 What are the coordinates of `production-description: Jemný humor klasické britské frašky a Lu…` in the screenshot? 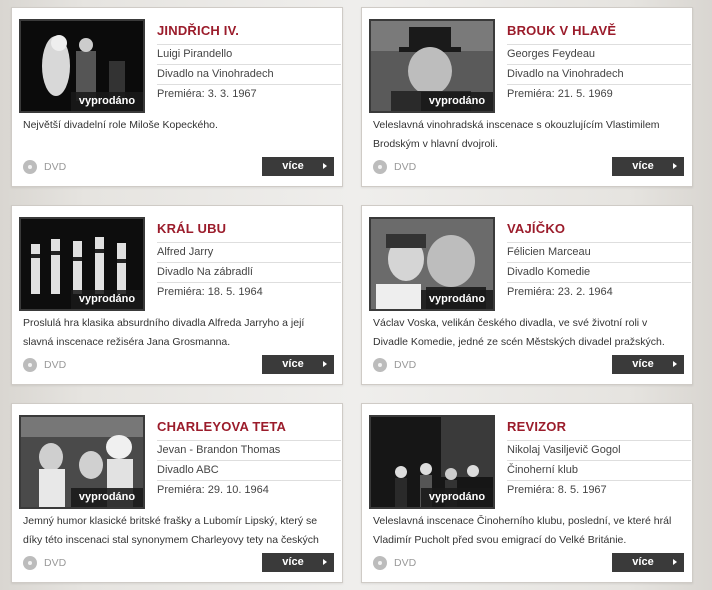 It's located at (171, 530).